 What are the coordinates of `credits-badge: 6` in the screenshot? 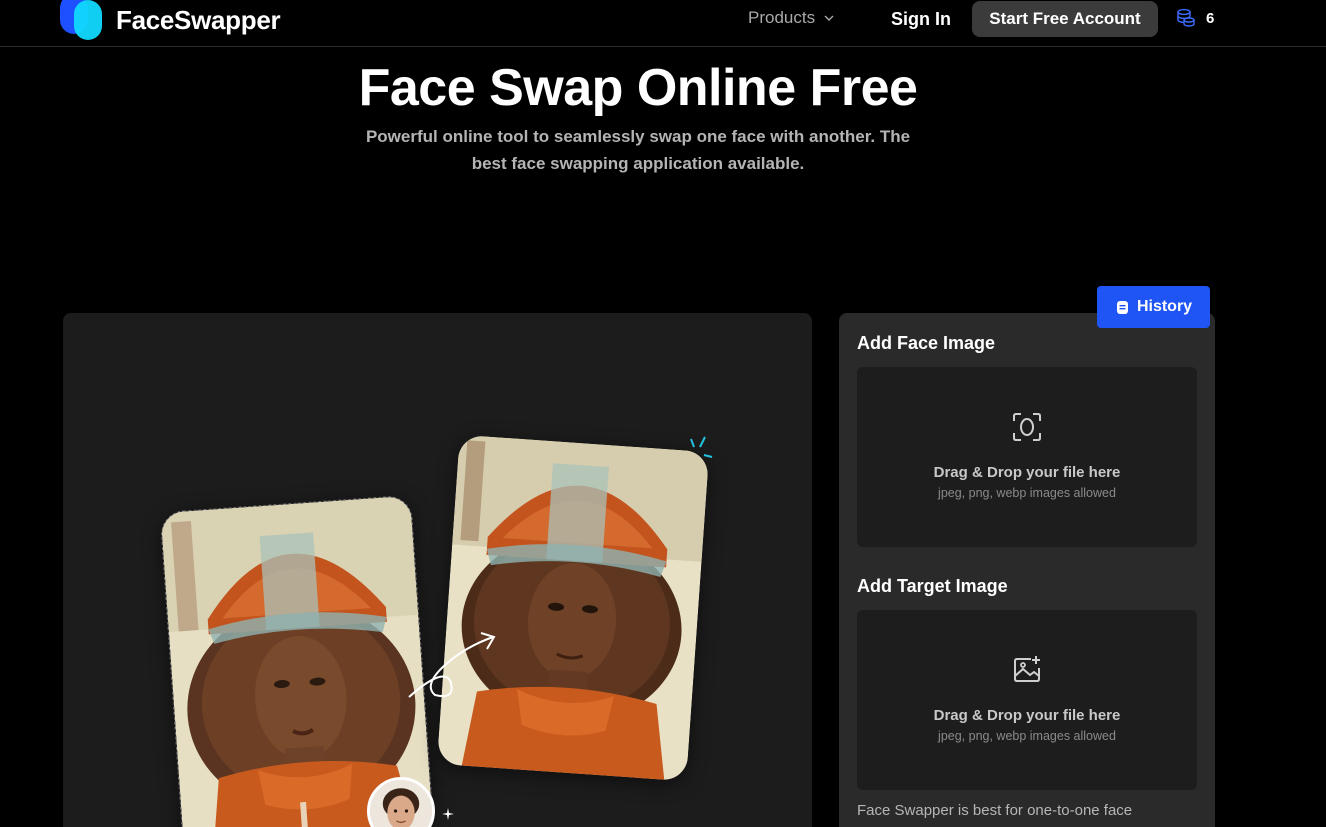 It's located at (1195, 18).